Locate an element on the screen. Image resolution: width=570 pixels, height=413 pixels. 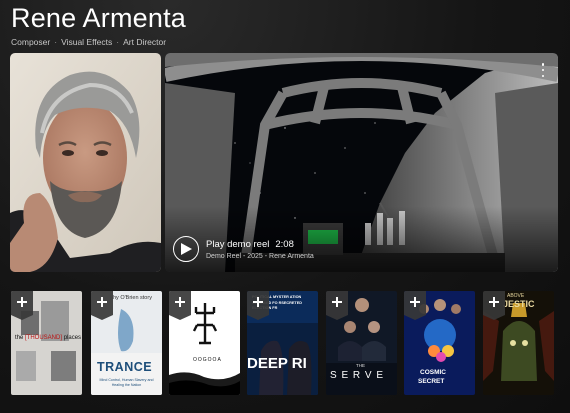
poster-title: OOGOOA is located at coordinates (207, 360).